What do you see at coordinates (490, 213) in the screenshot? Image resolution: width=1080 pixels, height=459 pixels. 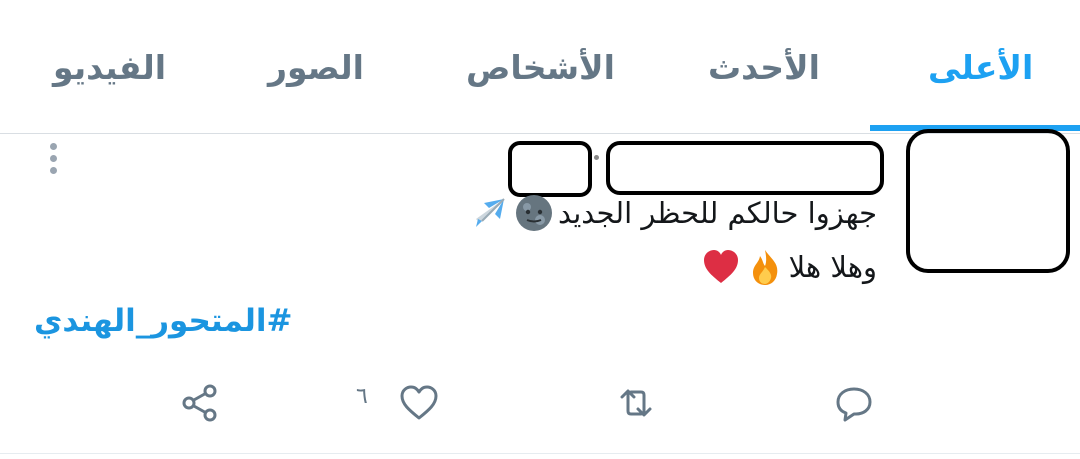 I see `airplane-emoji` at bounding box center [490, 213].